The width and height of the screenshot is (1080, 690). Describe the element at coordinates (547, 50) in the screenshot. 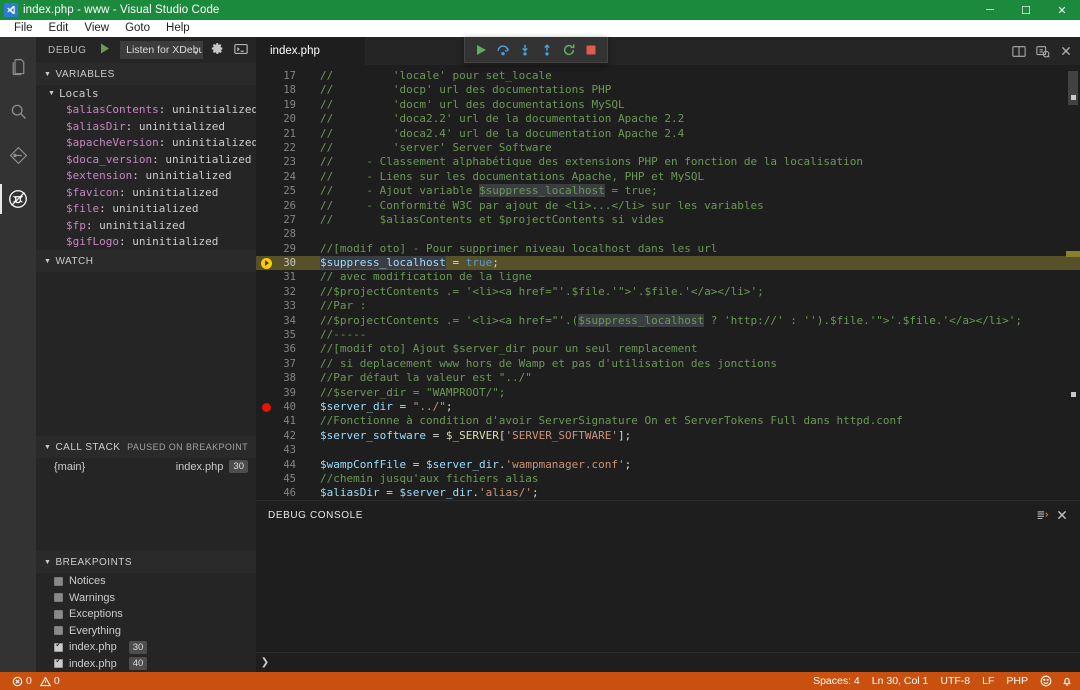

I see `step-out-button` at that location.